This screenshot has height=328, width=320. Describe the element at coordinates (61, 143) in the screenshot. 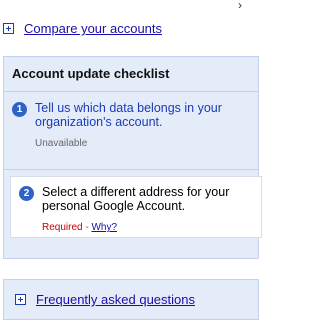

I see `step-1-status: Unavailable` at that location.